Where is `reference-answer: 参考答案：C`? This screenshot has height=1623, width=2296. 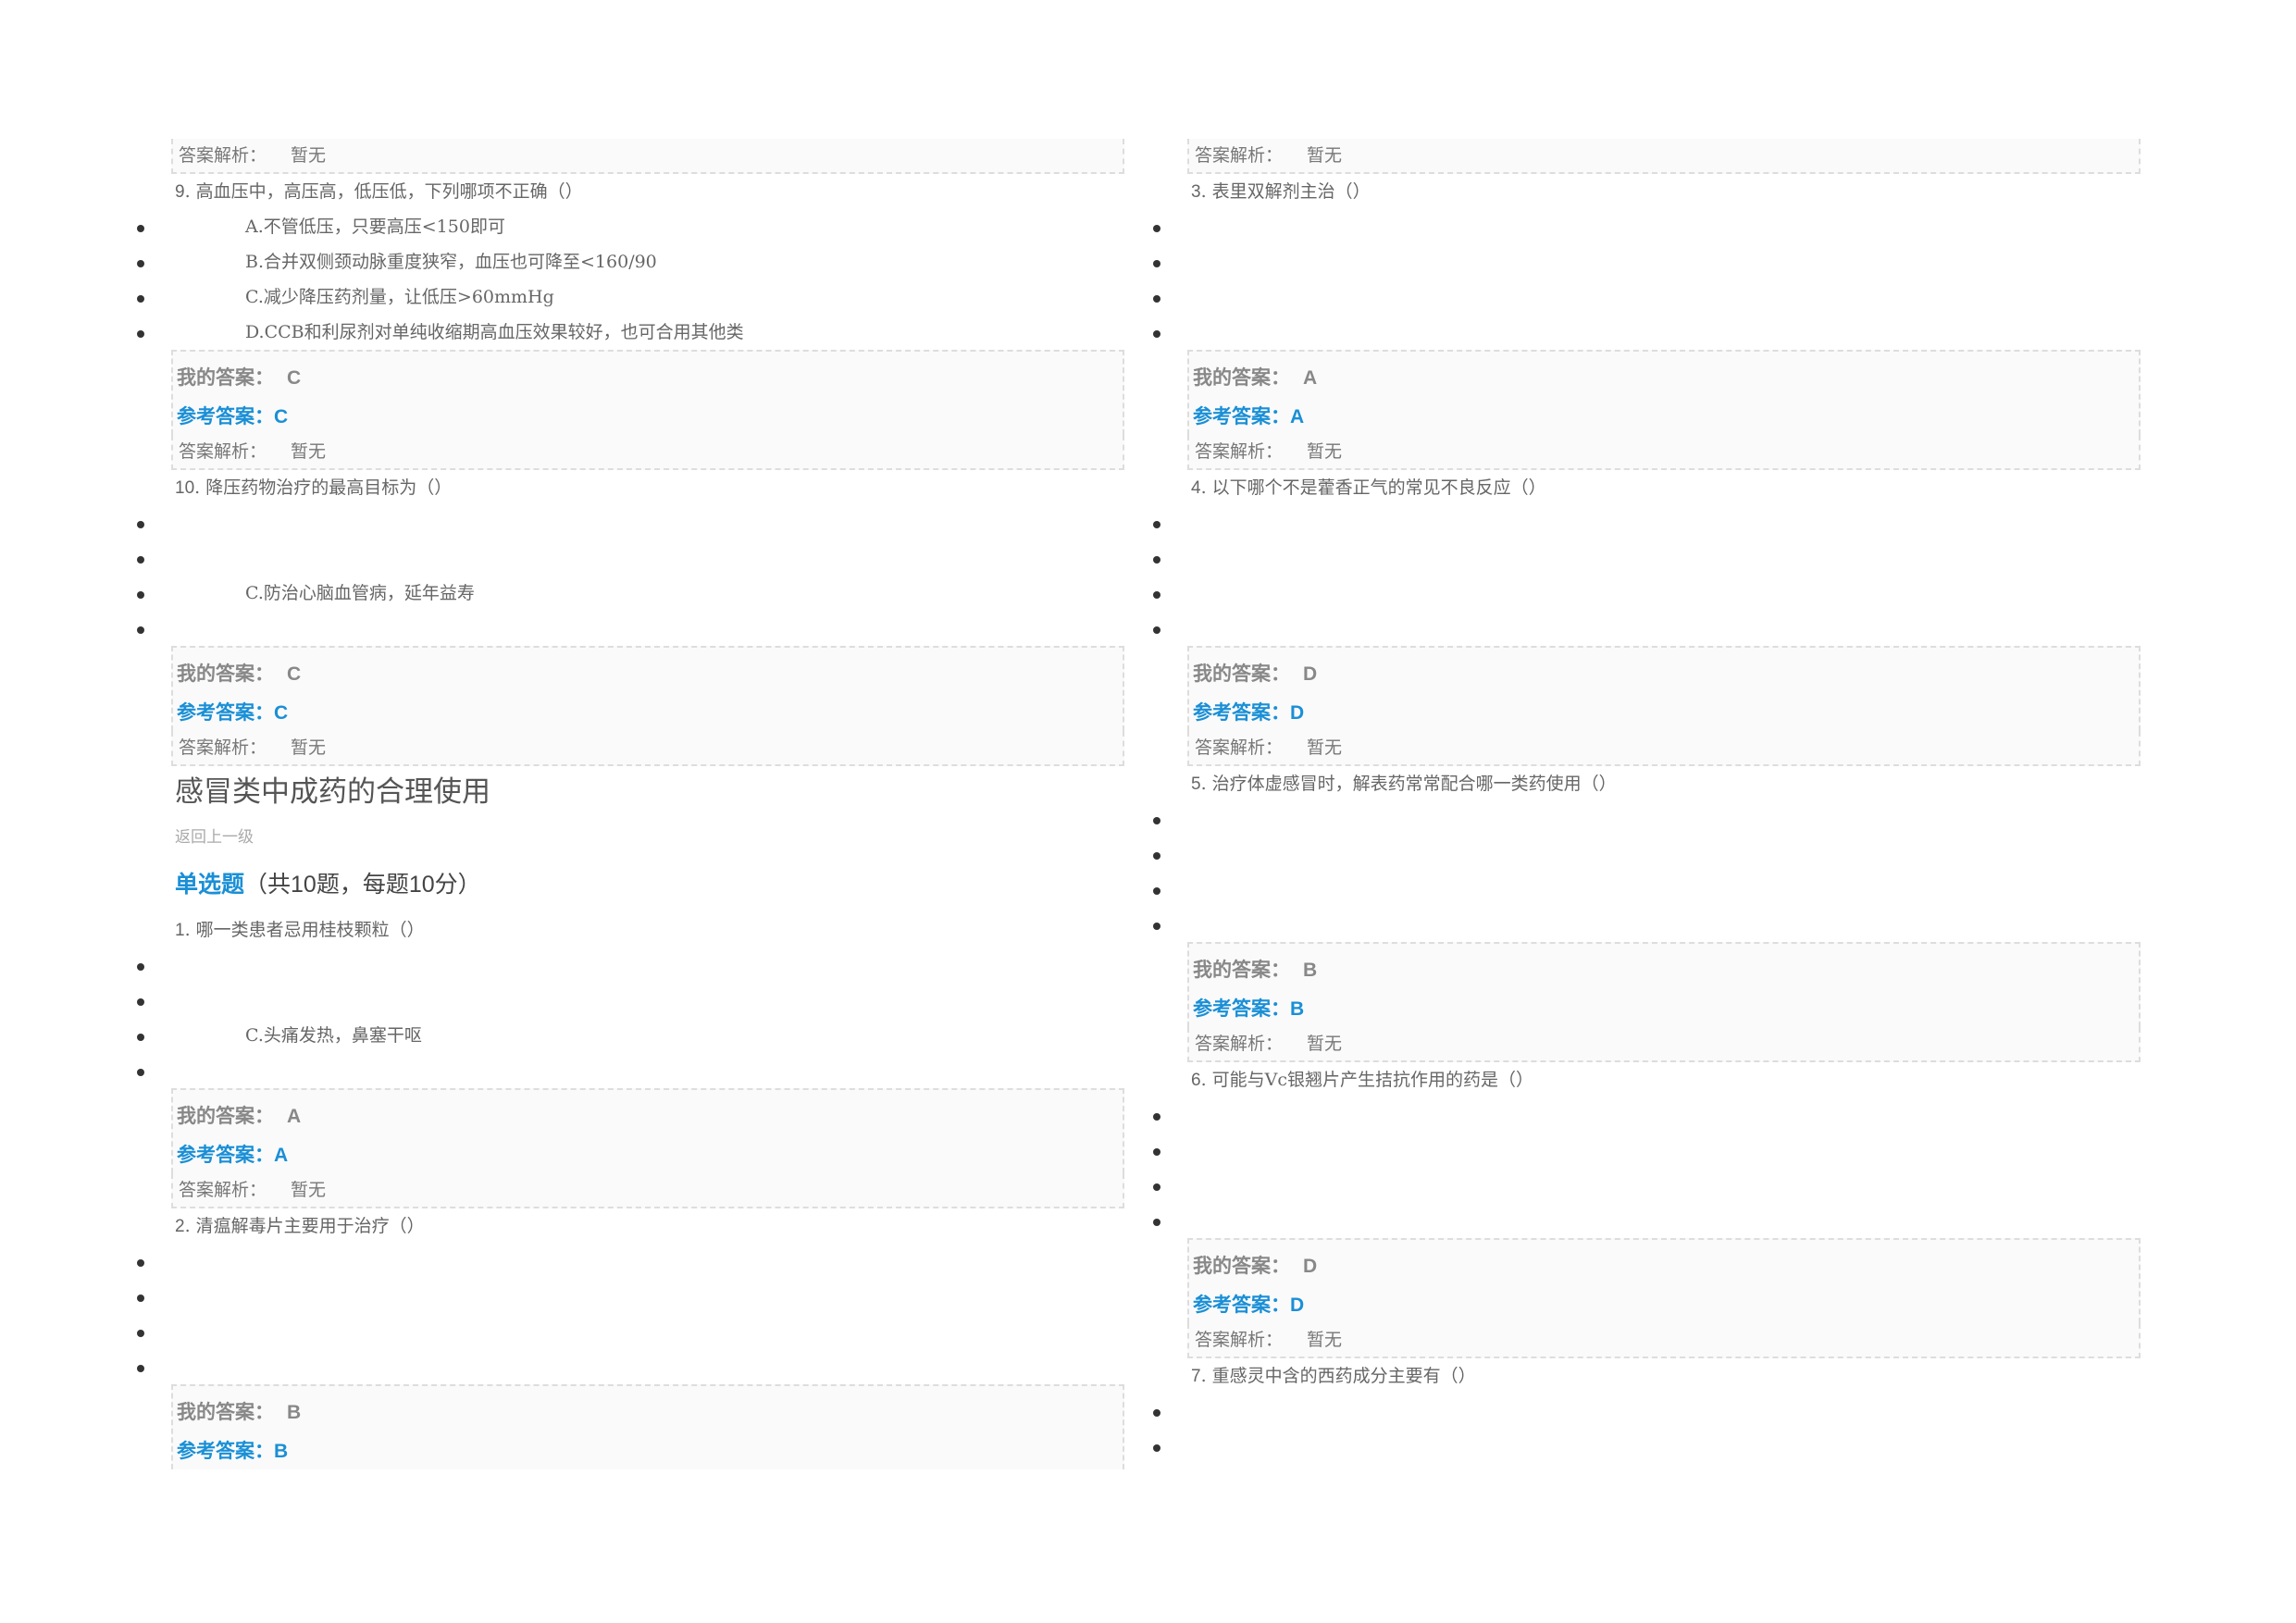
reference-answer: 参考答案：C is located at coordinates (233, 713).